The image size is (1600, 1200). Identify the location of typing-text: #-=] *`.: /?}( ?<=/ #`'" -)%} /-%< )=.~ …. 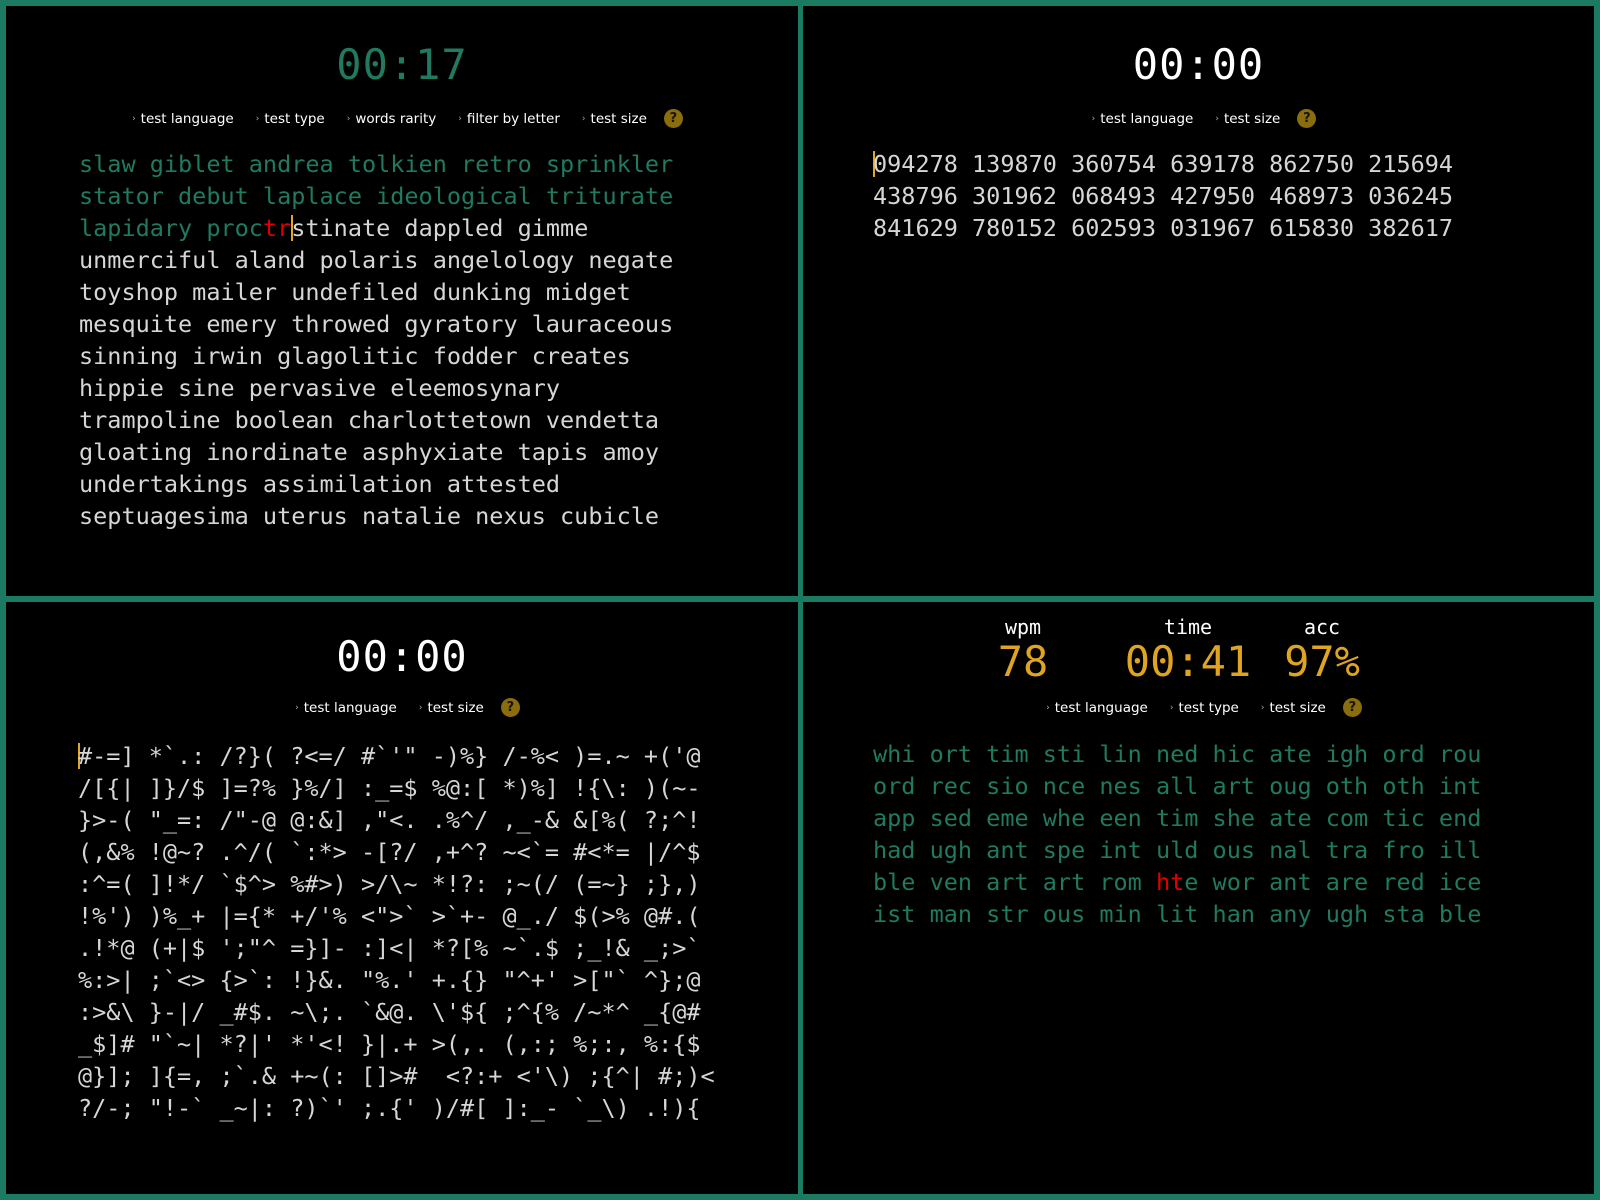
(396, 932).